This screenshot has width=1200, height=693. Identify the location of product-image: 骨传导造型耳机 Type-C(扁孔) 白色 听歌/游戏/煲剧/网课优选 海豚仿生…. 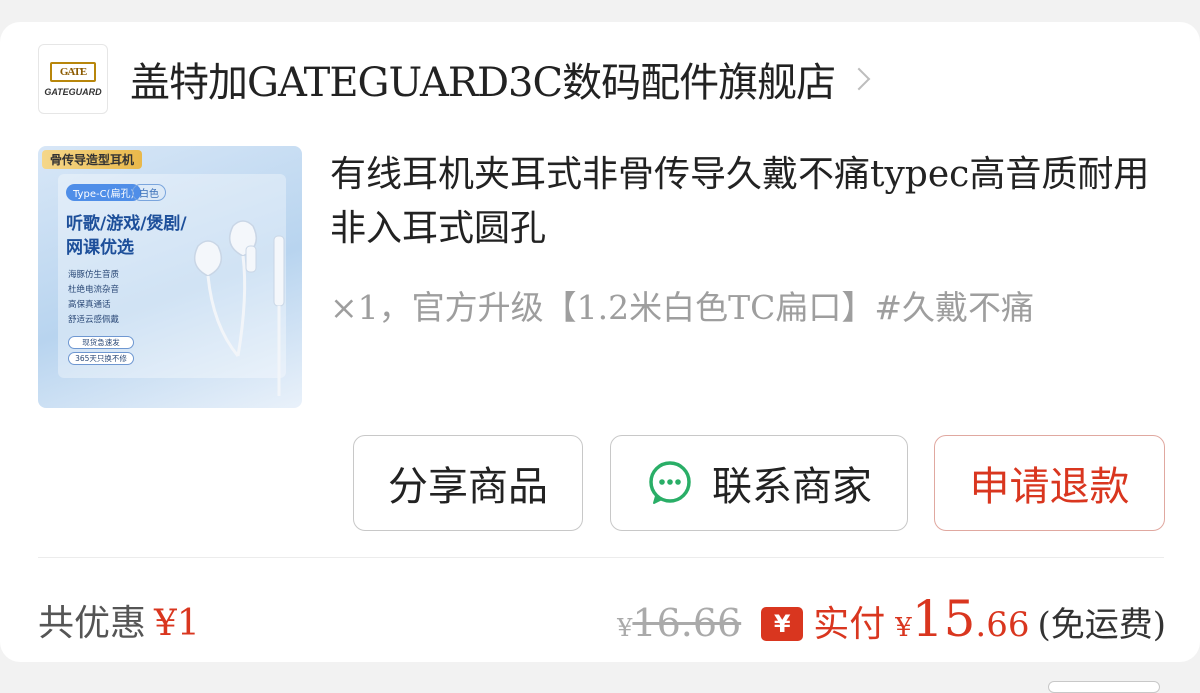
(170, 277).